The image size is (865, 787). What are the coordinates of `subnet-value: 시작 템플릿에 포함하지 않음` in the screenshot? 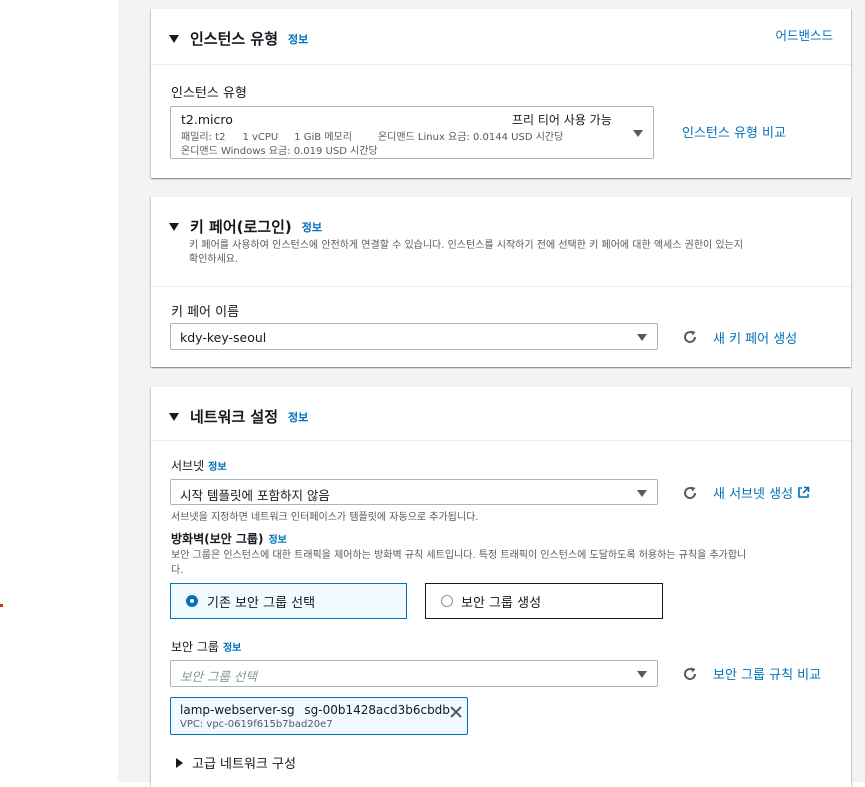 It's located at (255, 495).